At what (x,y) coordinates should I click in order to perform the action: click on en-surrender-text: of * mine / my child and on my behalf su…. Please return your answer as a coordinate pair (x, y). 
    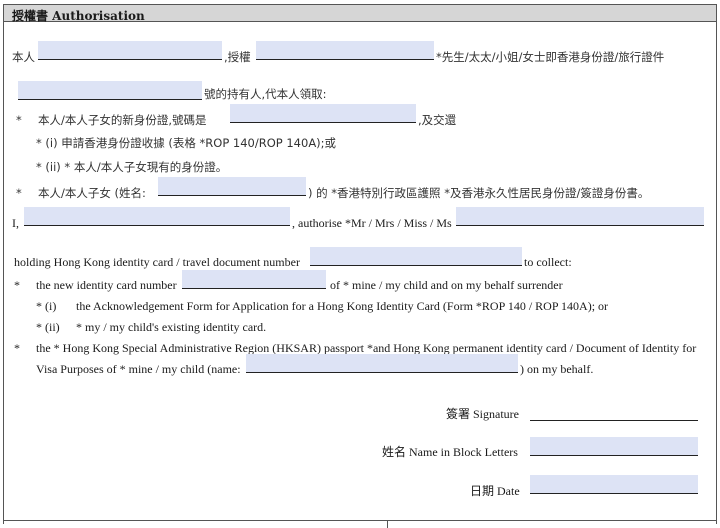
    Looking at the image, I should click on (446, 285).